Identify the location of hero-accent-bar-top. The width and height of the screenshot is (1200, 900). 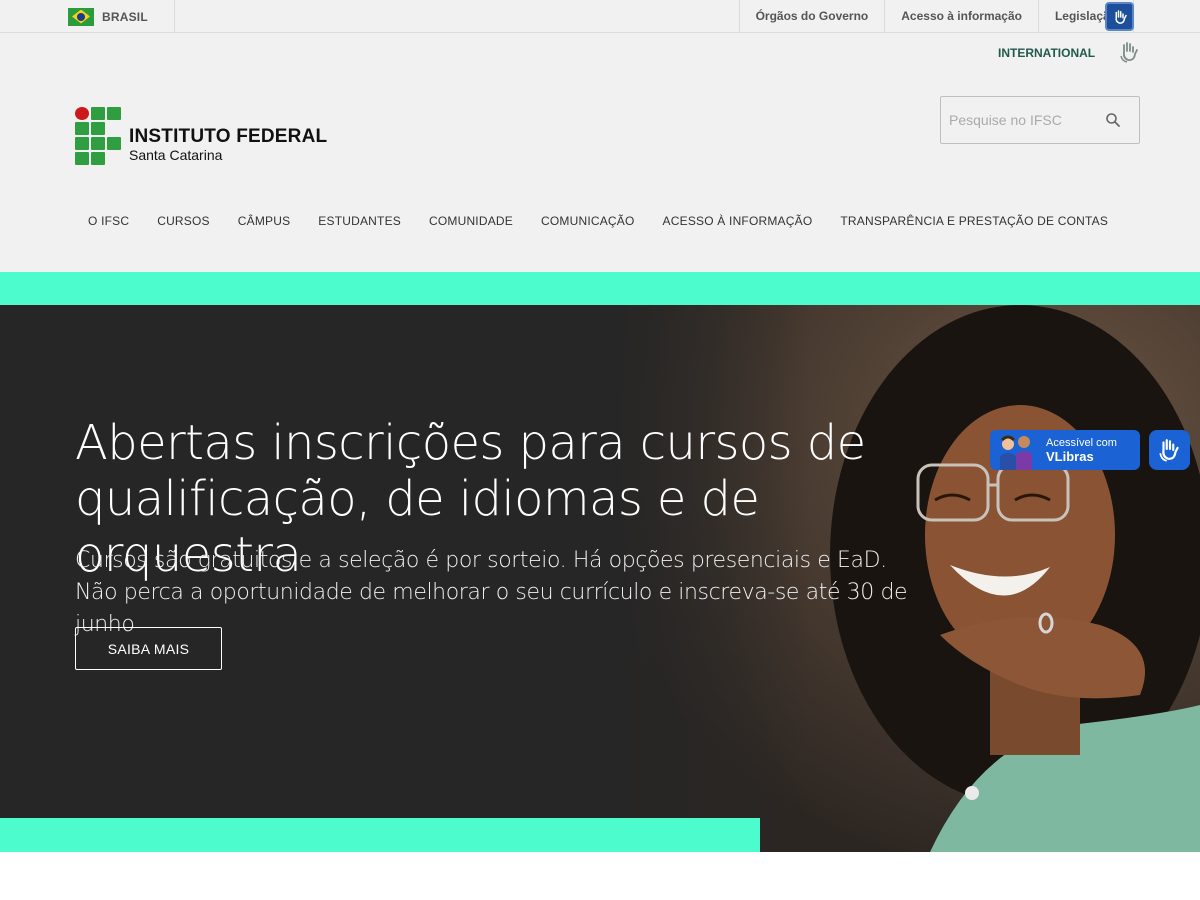
(600, 288).